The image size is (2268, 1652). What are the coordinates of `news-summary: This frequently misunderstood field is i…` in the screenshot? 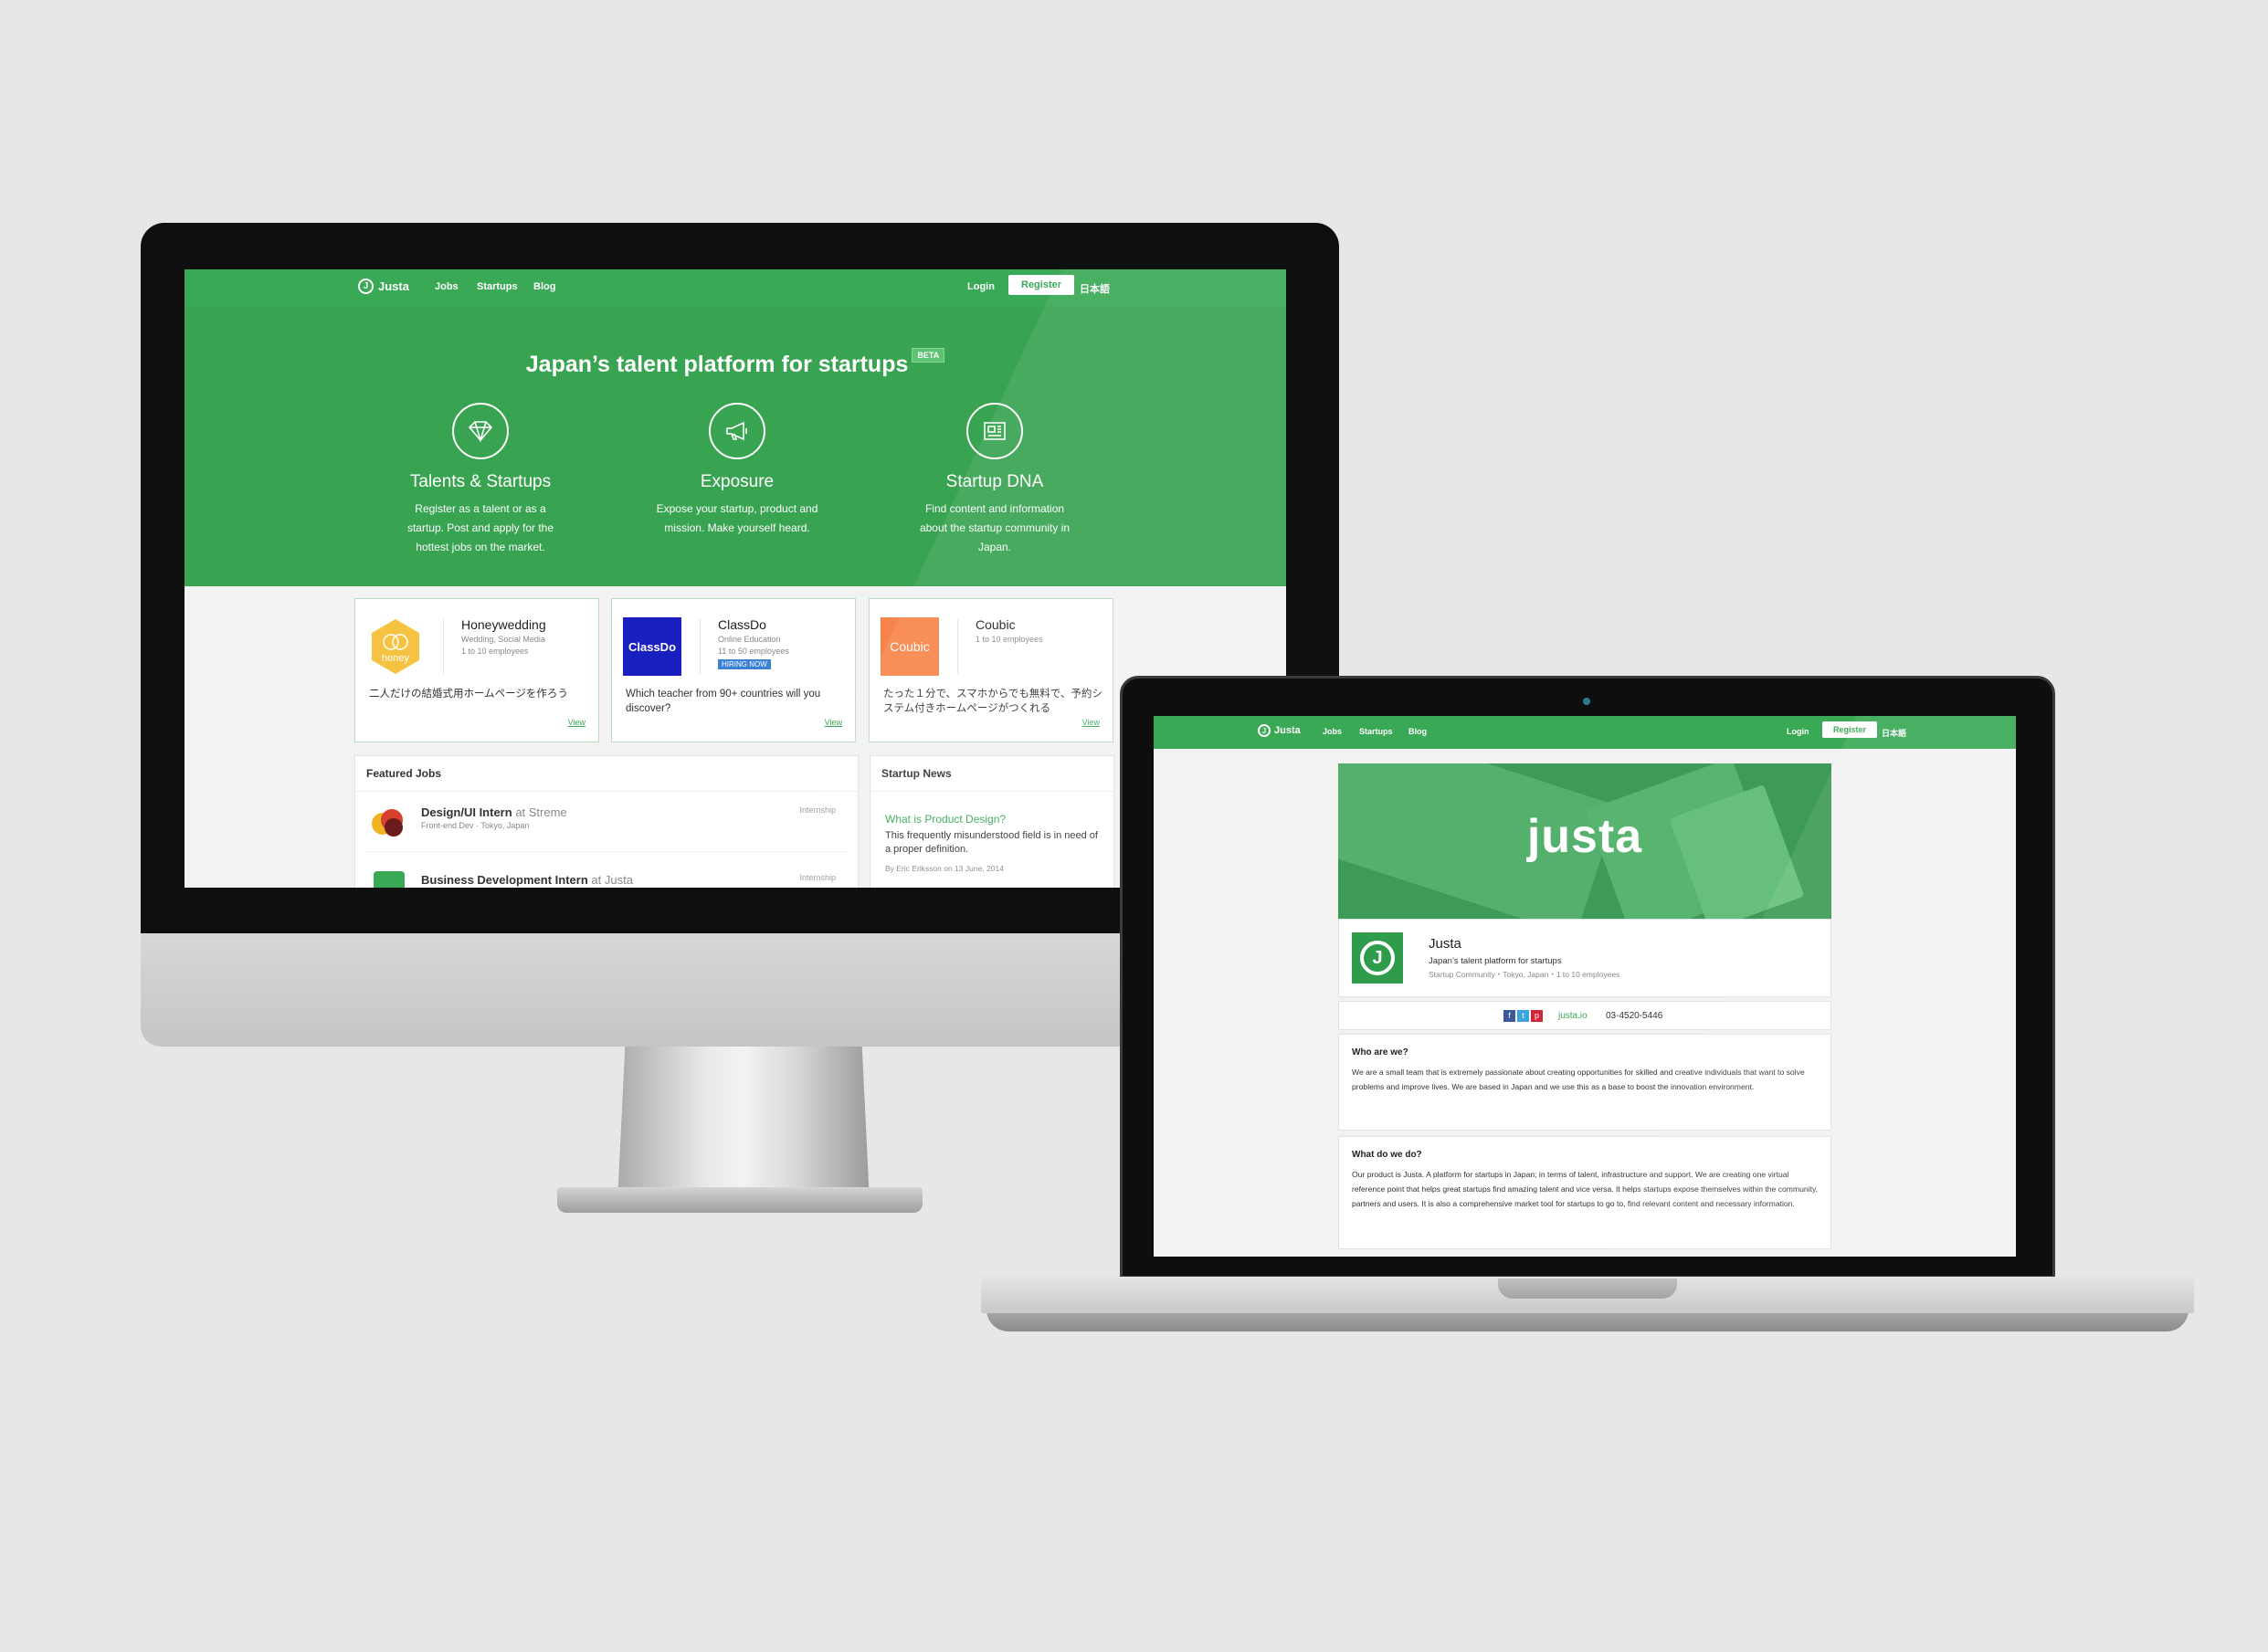 It's located at (991, 842).